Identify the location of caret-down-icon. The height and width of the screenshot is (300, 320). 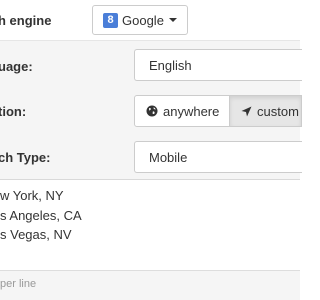
(172, 20).